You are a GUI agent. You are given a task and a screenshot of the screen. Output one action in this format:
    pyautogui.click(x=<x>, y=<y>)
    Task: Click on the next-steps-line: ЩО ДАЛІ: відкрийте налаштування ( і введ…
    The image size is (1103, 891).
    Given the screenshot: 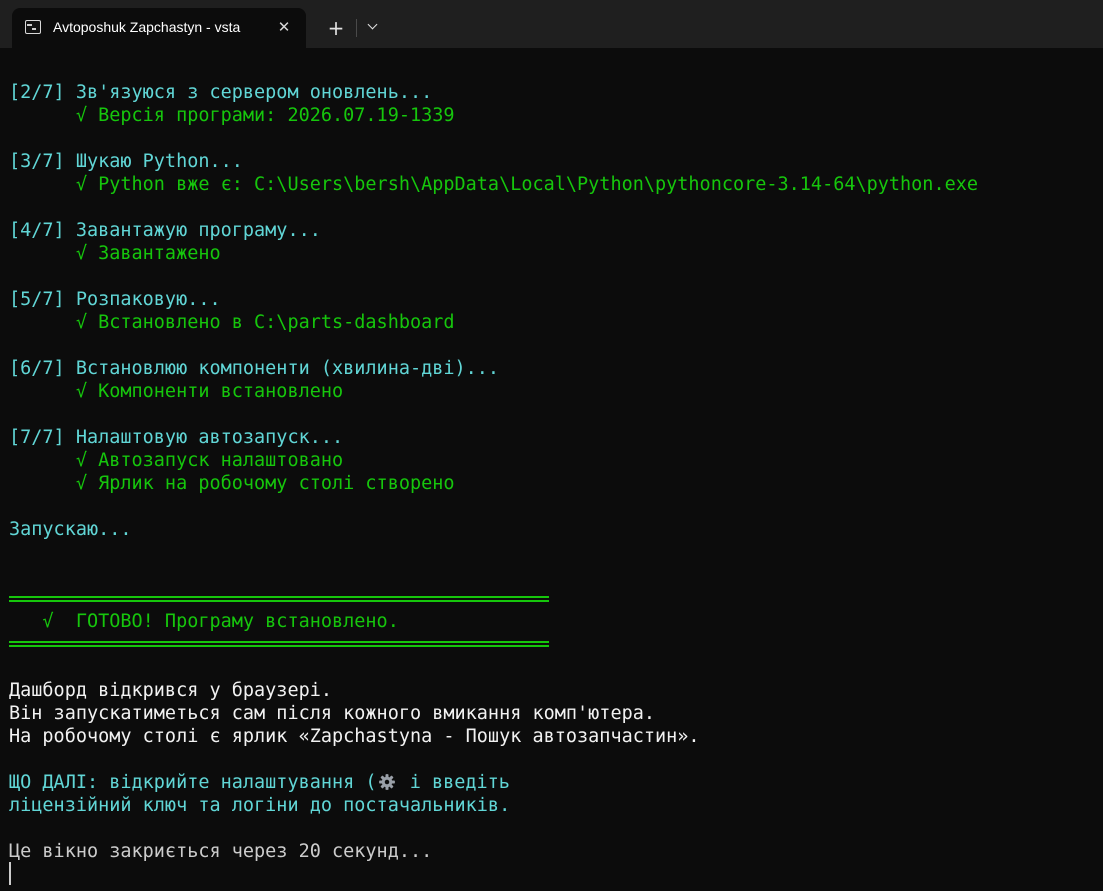 What is the action you would take?
    pyautogui.click(x=259, y=782)
    